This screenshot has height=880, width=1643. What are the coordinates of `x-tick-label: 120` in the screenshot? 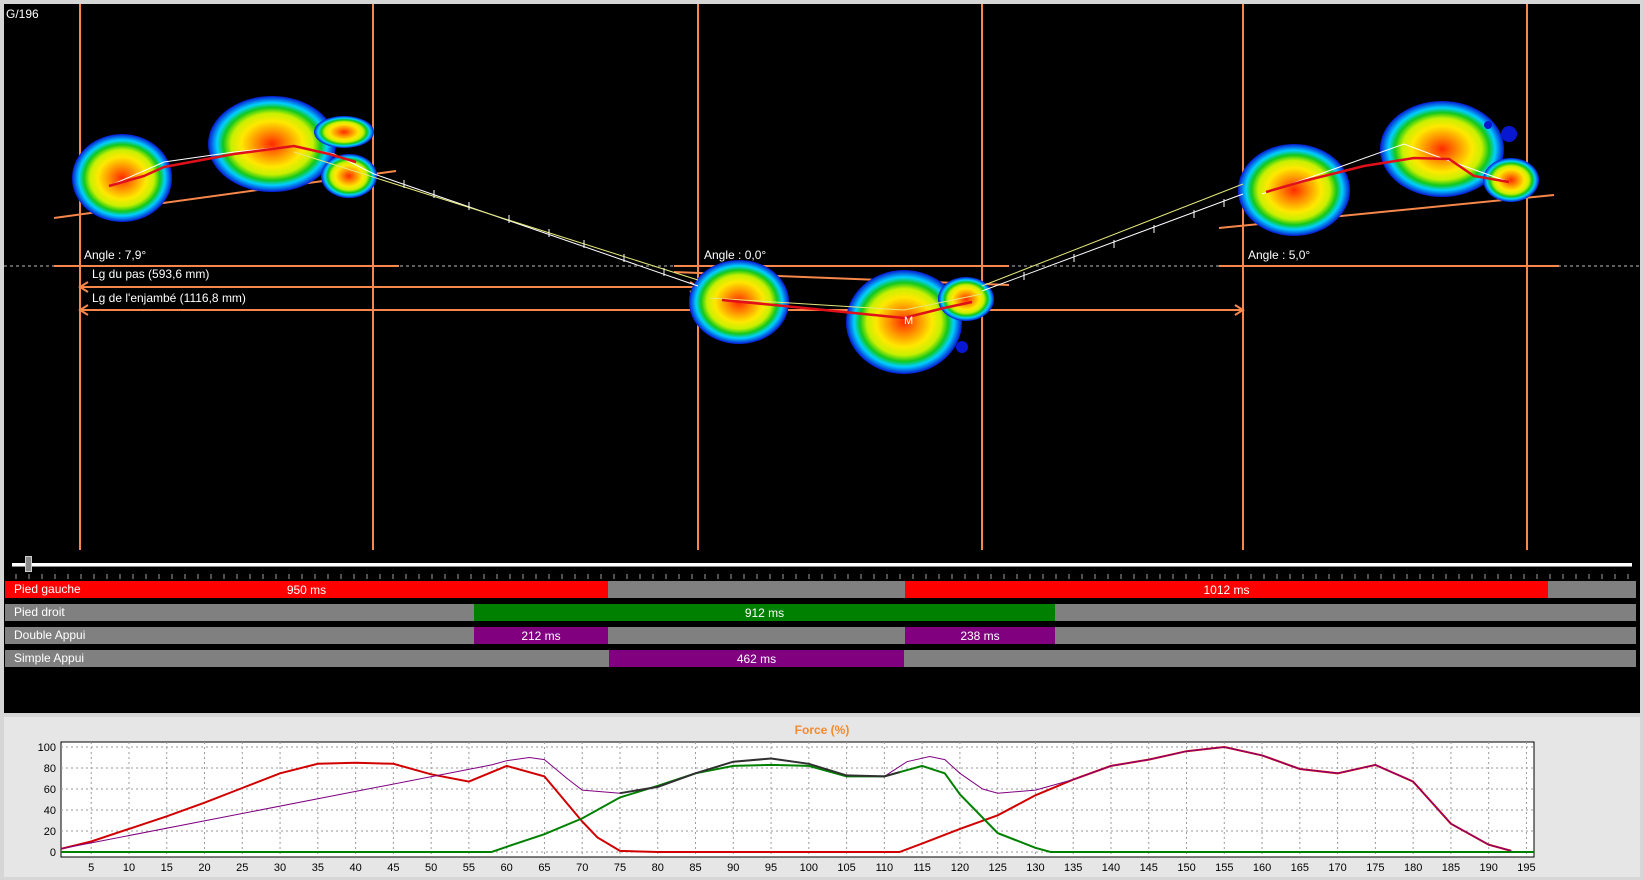 It's located at (960, 868).